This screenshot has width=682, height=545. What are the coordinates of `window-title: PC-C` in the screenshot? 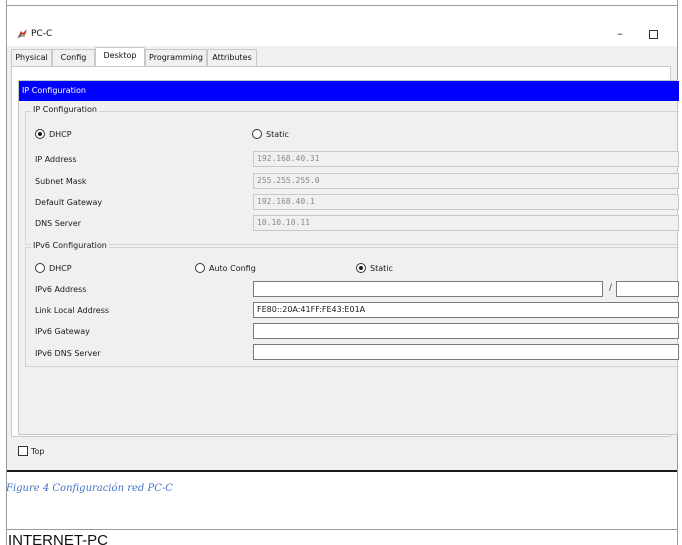 It's located at (42, 34).